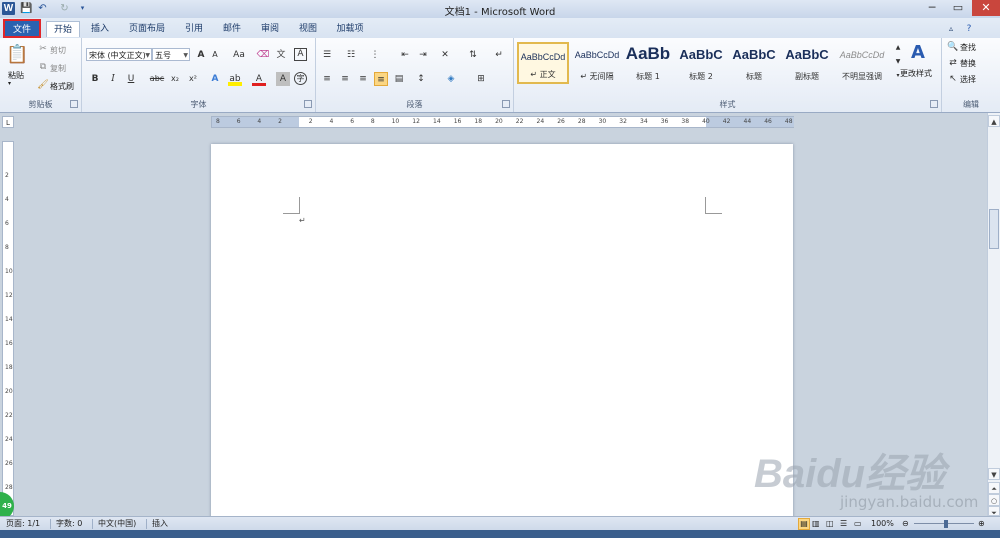 The height and width of the screenshot is (538, 1000). I want to click on find-button: 查找, so click(968, 47).